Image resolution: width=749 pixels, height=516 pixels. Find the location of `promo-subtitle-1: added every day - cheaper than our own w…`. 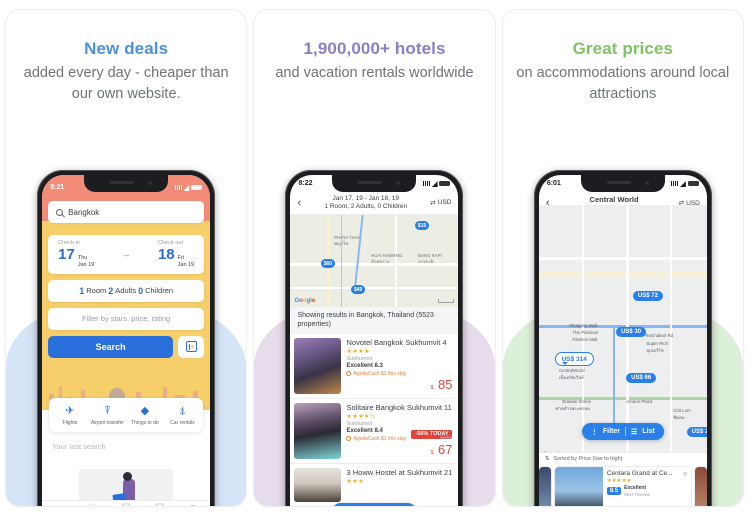

promo-subtitle-1: added every day - cheaper than our own w… is located at coordinates (126, 83).